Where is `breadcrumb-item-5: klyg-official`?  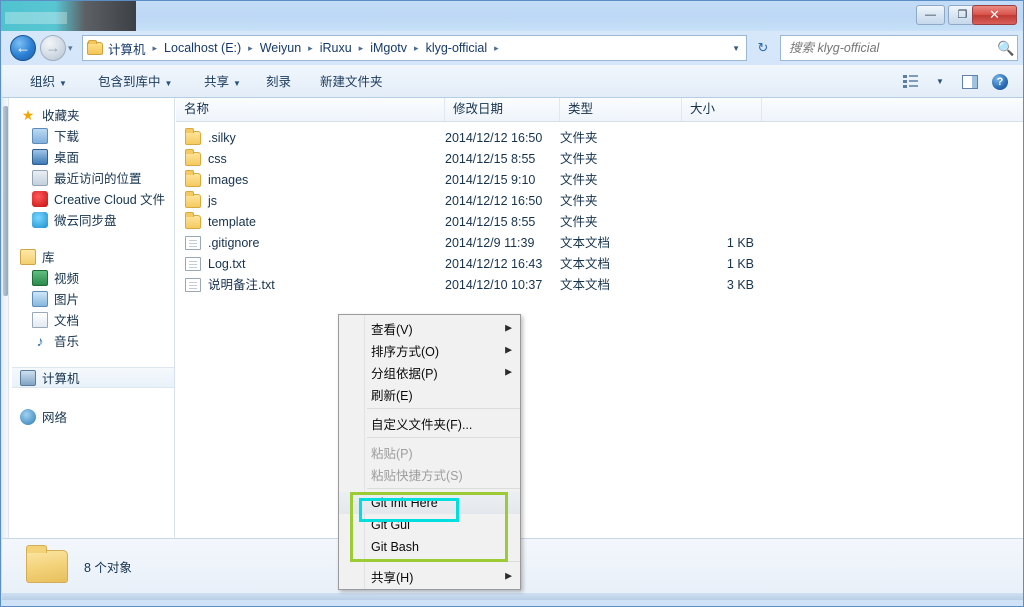 breadcrumb-item-5: klyg-official is located at coordinates (457, 48).